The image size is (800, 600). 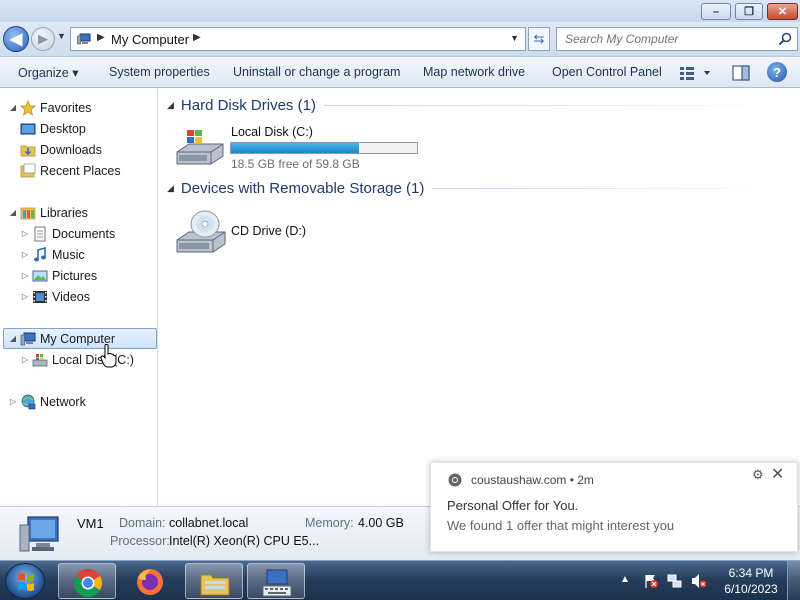 I want to click on start-button, so click(x=25, y=581).